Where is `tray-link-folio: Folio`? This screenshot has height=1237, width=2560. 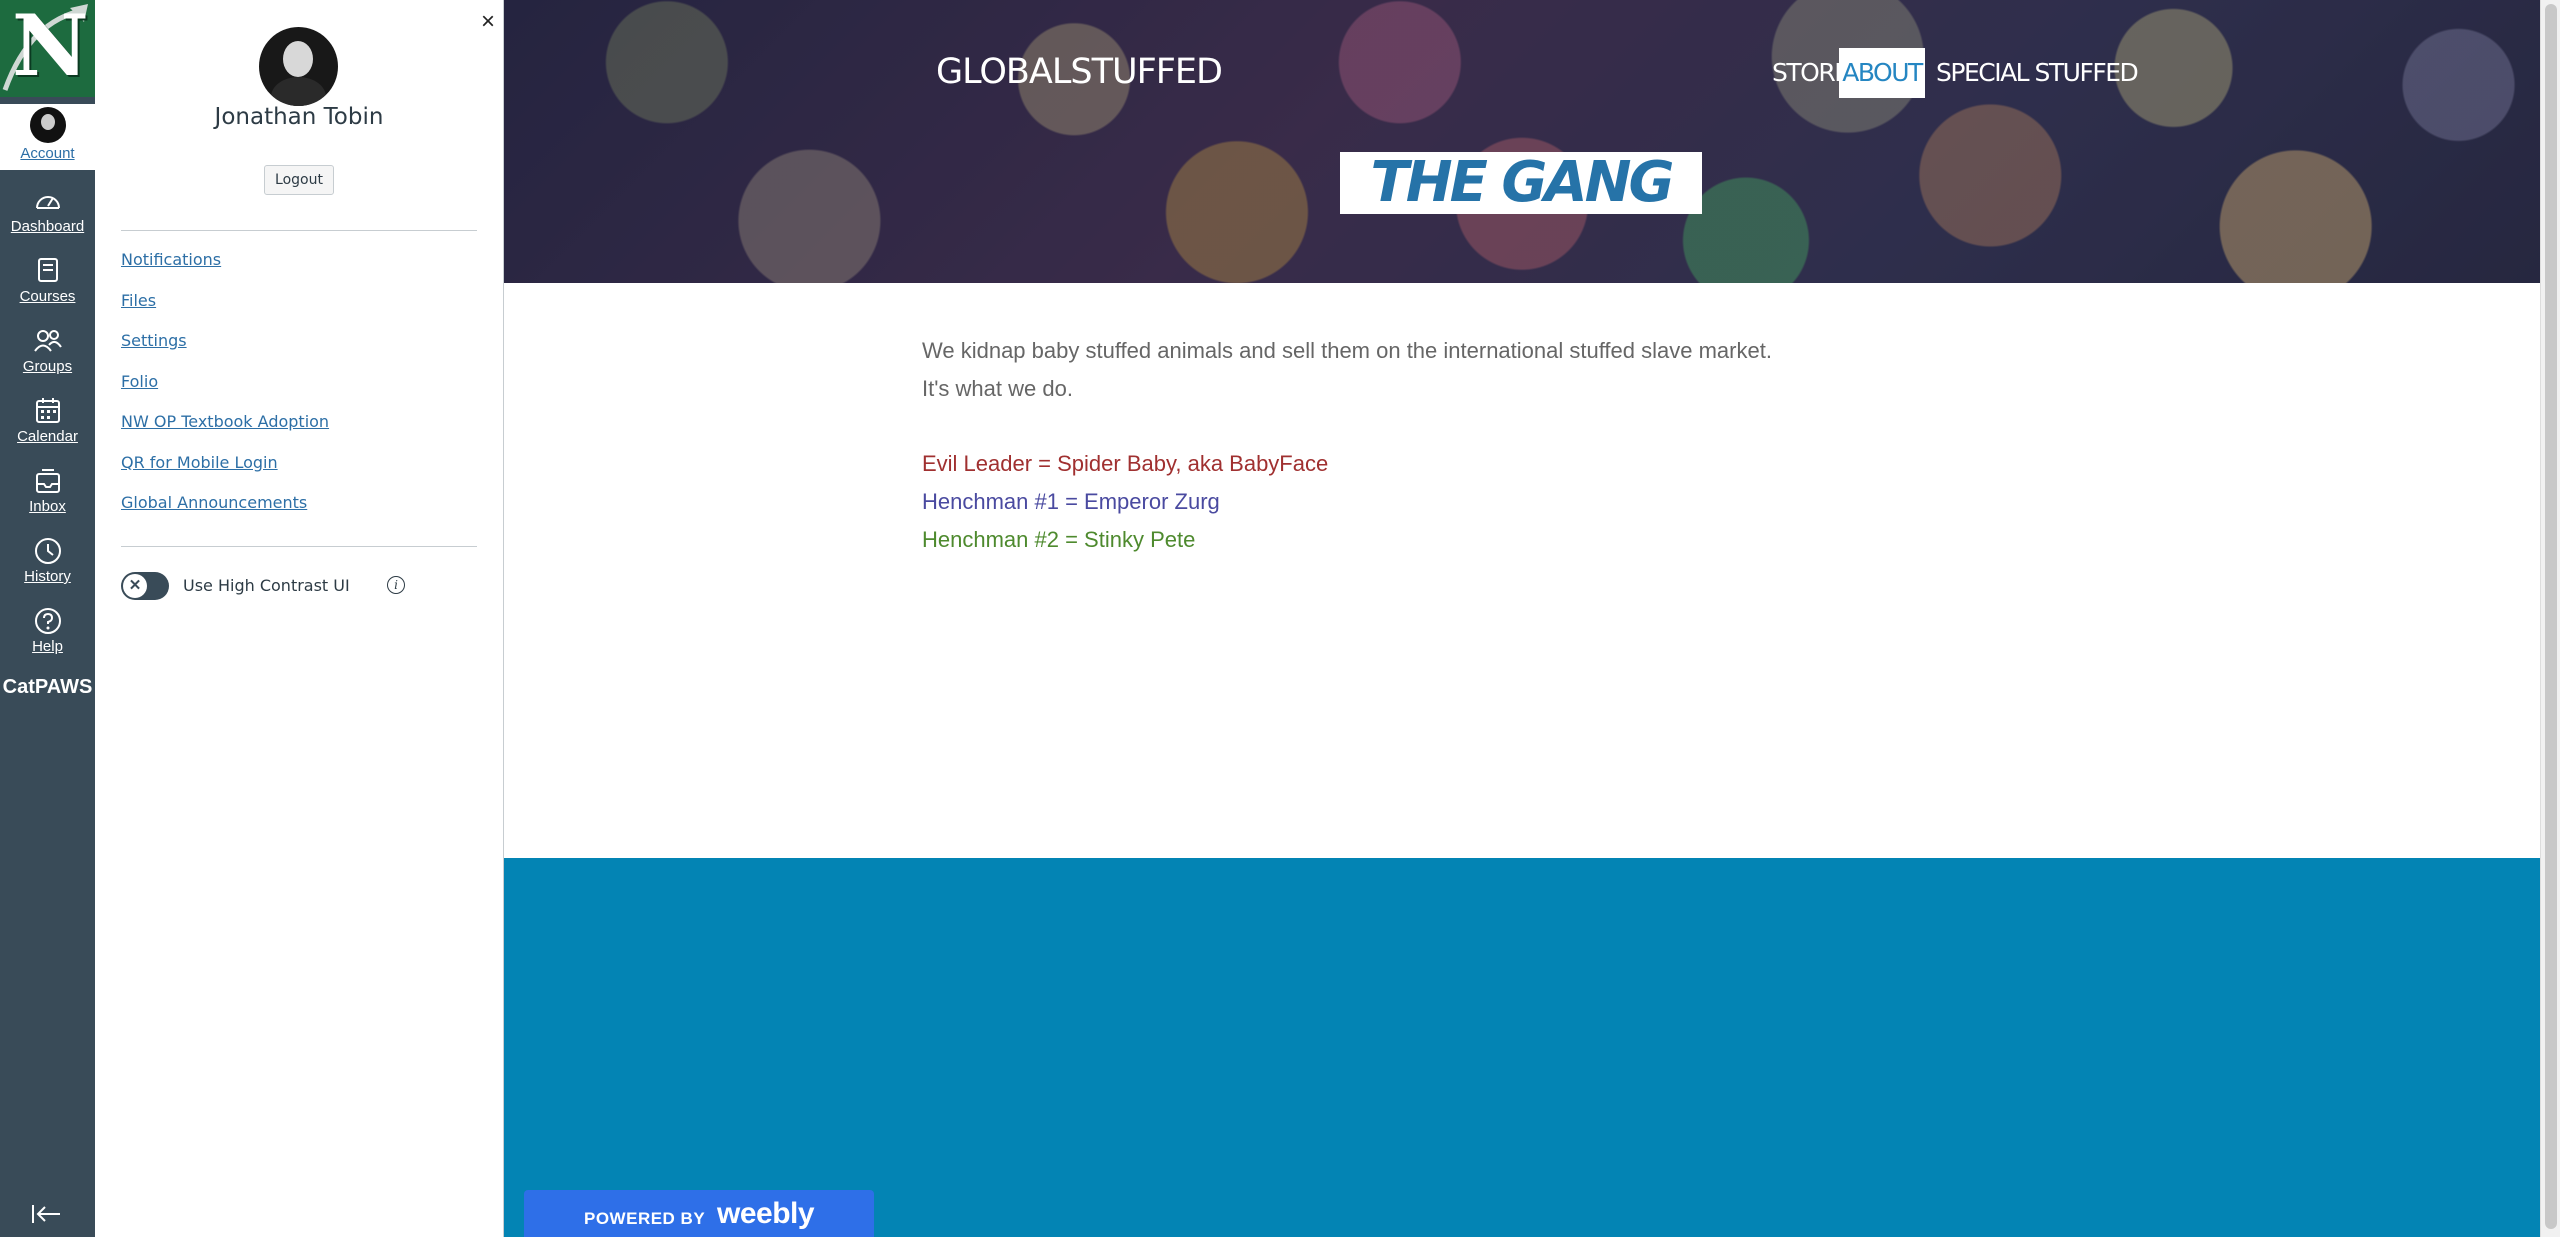 tray-link-folio: Folio is located at coordinates (225, 392).